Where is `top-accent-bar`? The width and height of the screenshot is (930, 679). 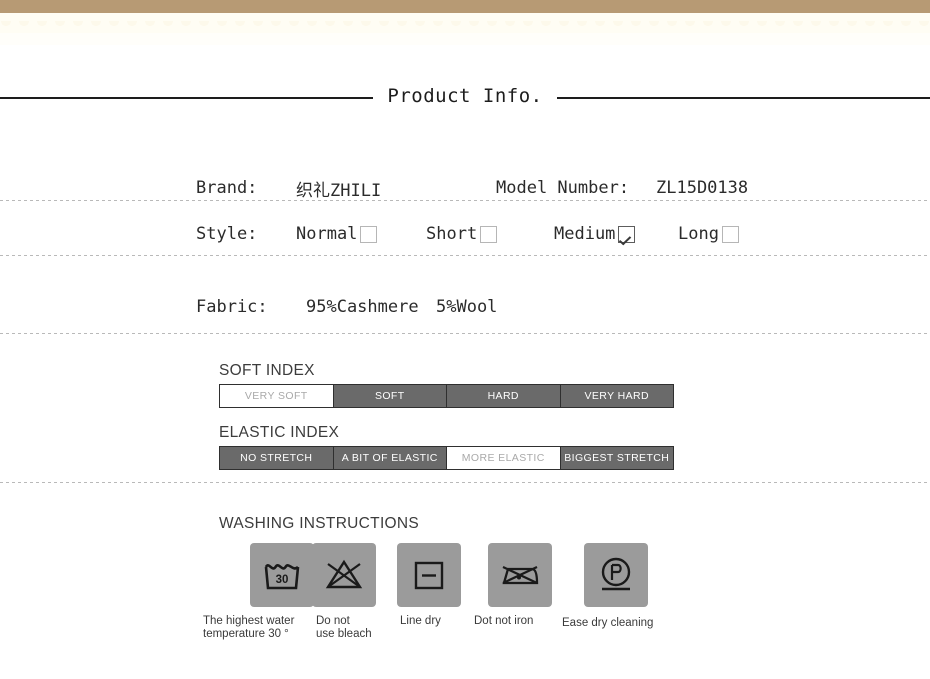 top-accent-bar is located at coordinates (465, 6).